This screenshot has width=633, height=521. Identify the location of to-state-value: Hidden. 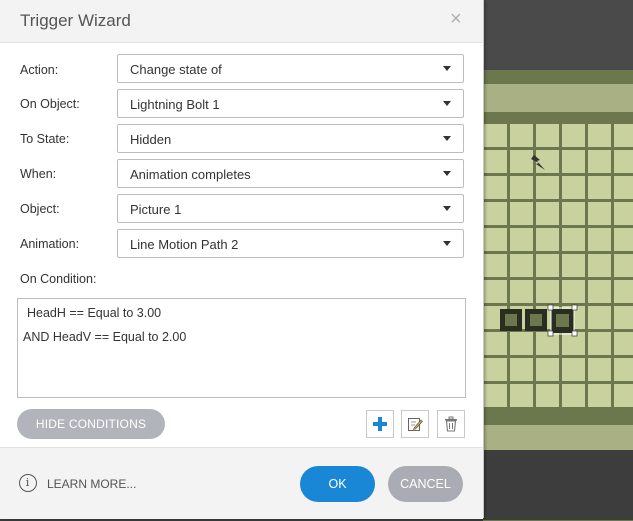
(151, 139).